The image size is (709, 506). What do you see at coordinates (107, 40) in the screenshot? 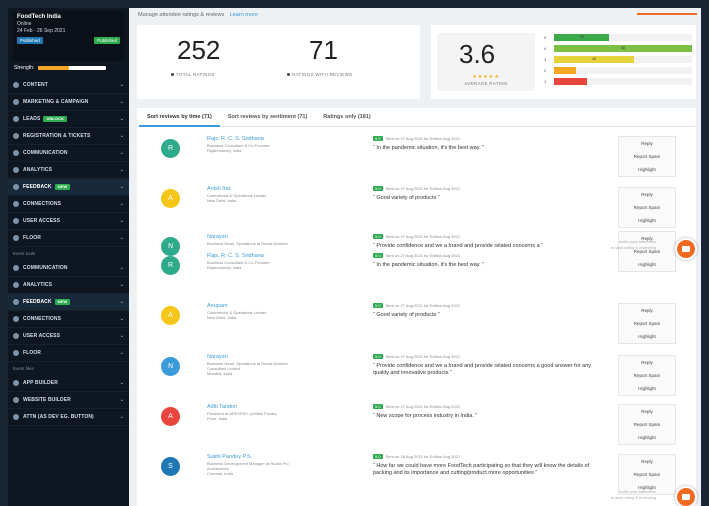
I see `event-publish-badge: Published` at bounding box center [107, 40].